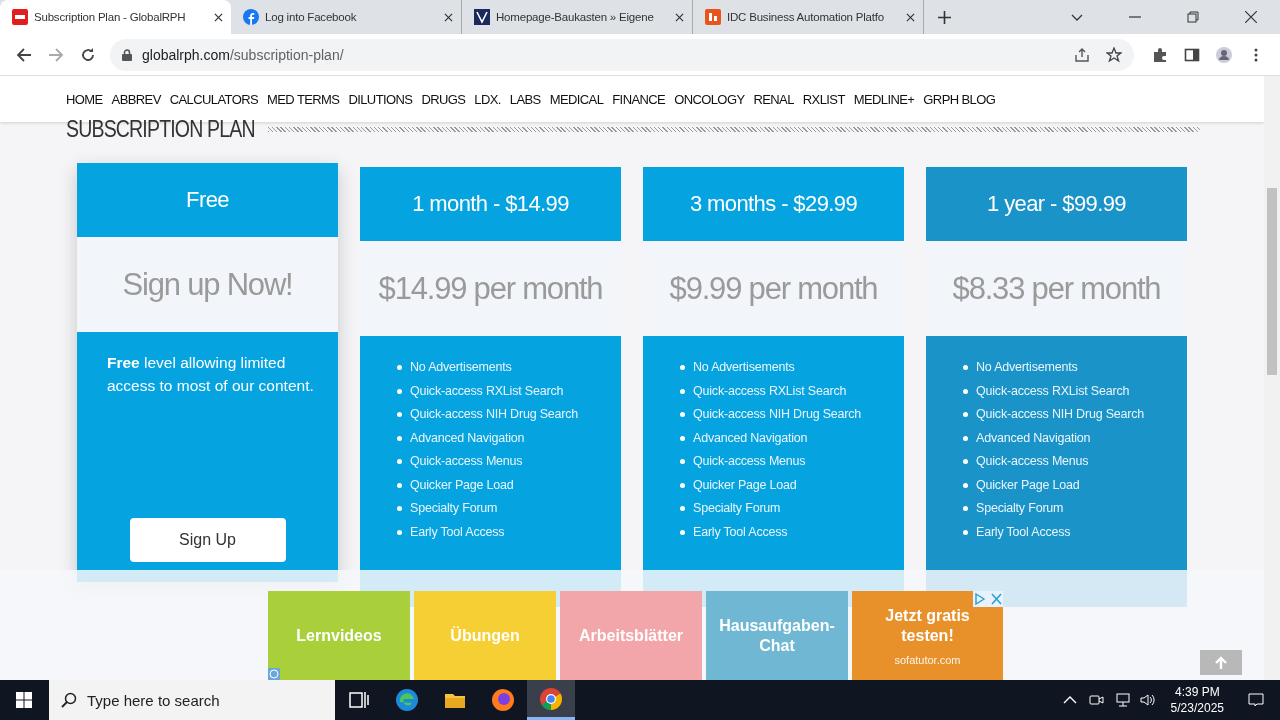  I want to click on nav-link: ONCOLOGY, so click(709, 99).